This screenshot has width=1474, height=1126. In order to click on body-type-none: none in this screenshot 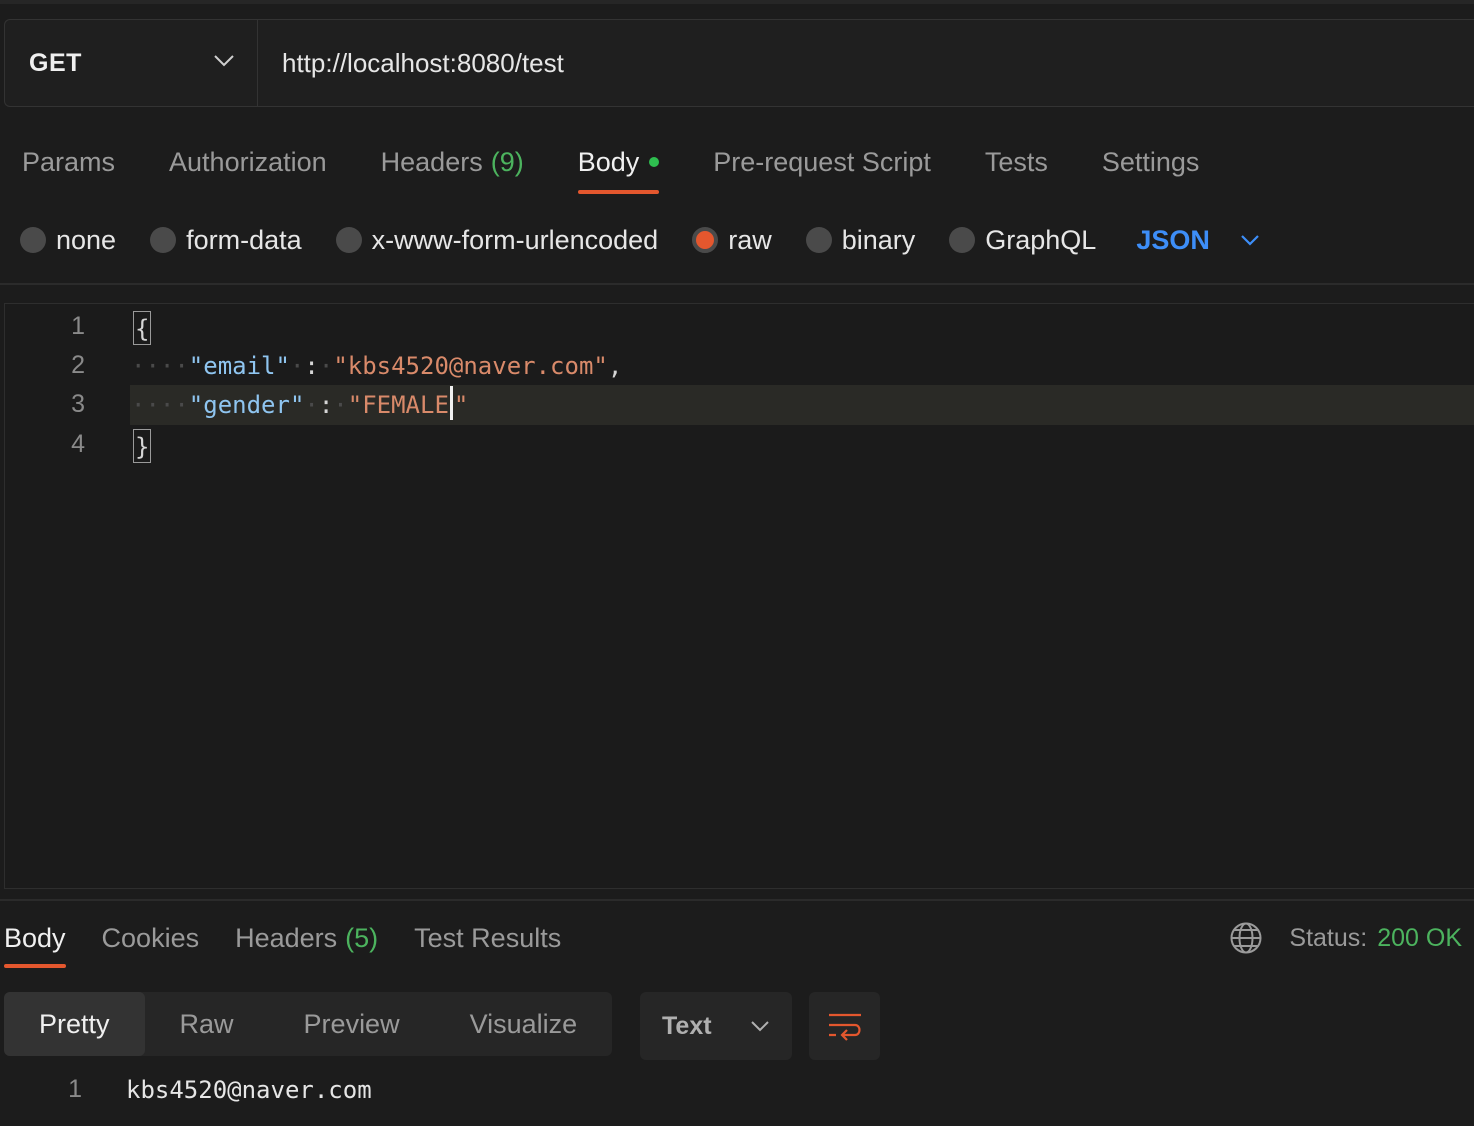, I will do `click(68, 240)`.